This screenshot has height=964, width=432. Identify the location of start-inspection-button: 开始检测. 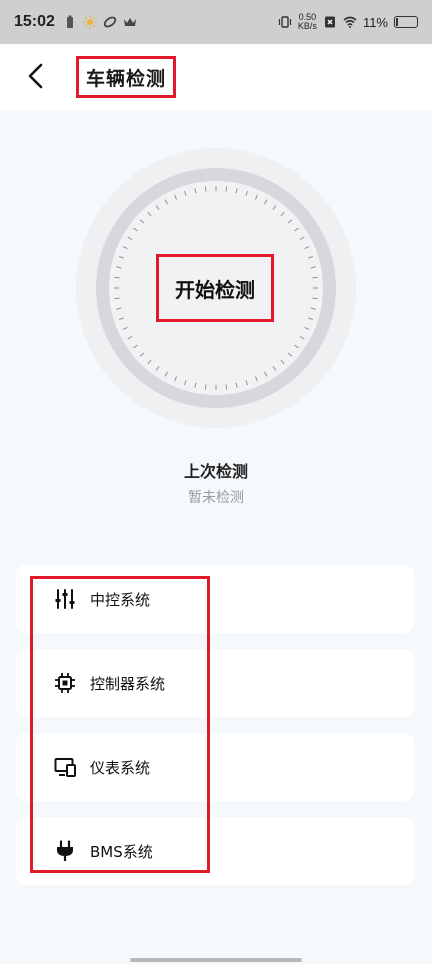
(215, 288).